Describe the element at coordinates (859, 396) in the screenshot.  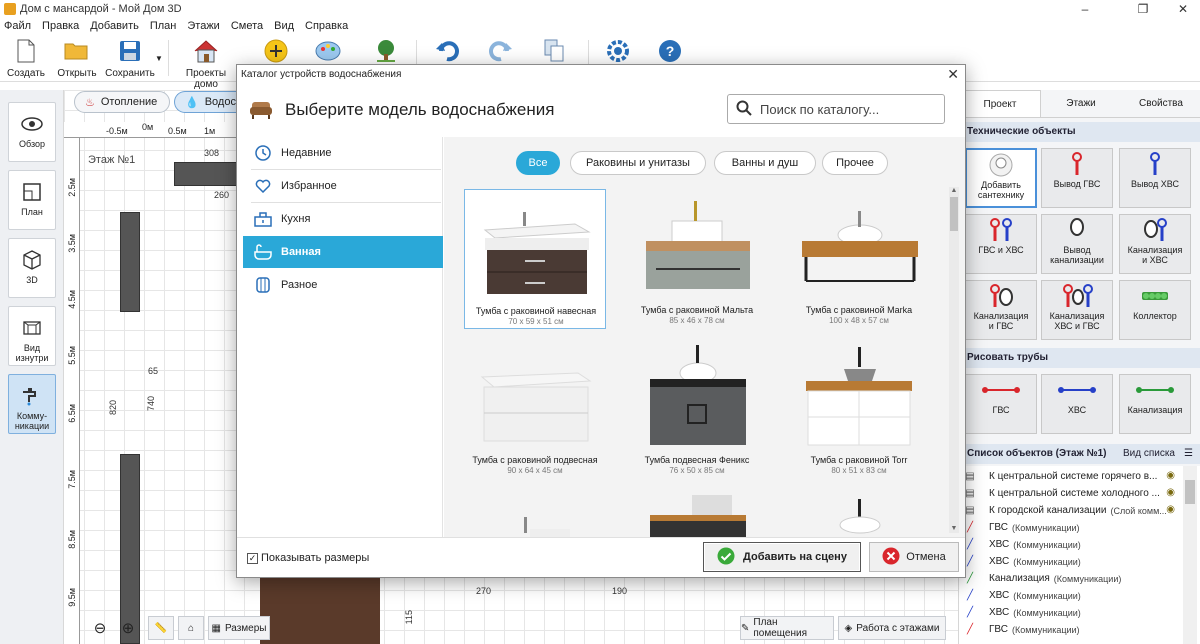
I see `vanity-torr-image` at that location.